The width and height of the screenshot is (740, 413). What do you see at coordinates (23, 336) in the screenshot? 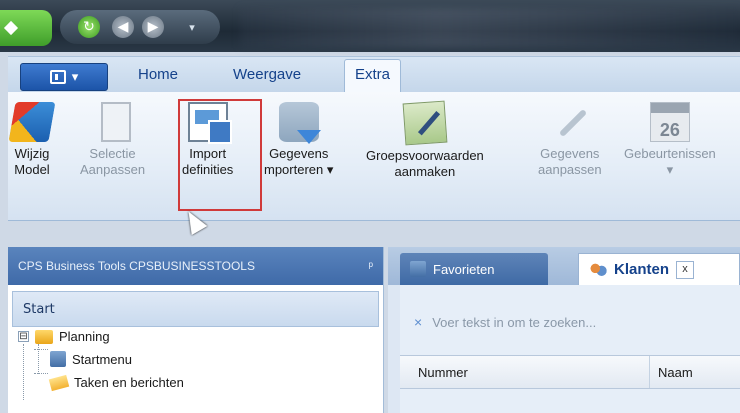
I see `collapse-icon: ⊟` at bounding box center [23, 336].